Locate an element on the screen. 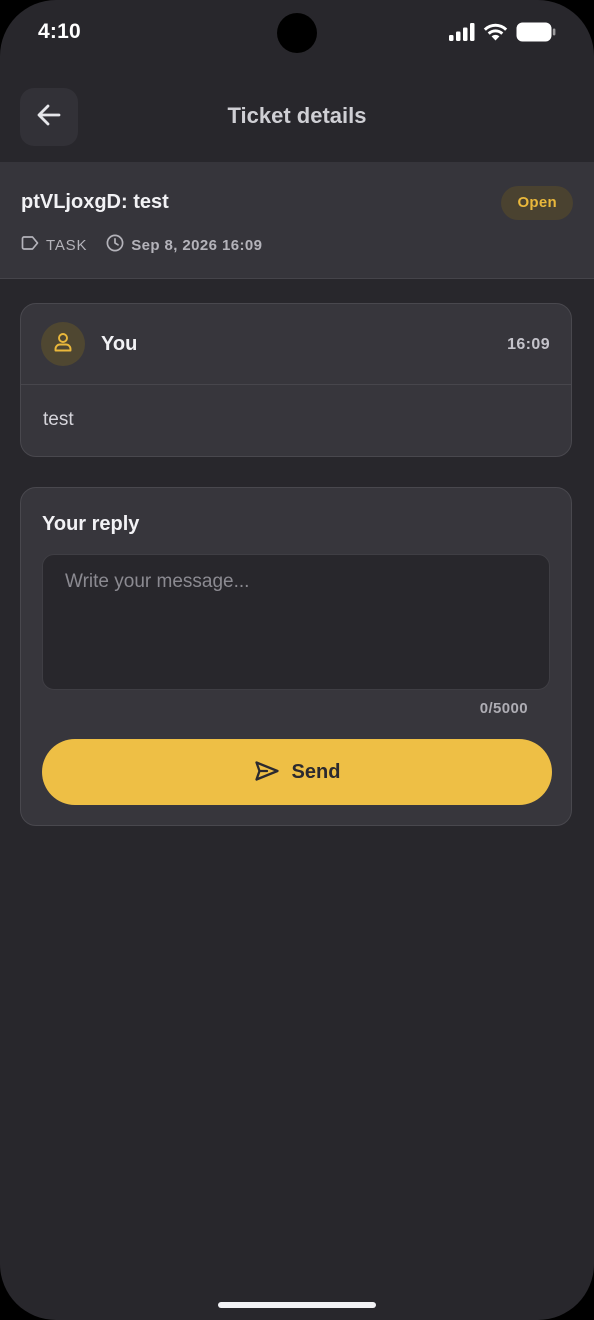 The height and width of the screenshot is (1320, 594). tag-icon is located at coordinates (30, 245).